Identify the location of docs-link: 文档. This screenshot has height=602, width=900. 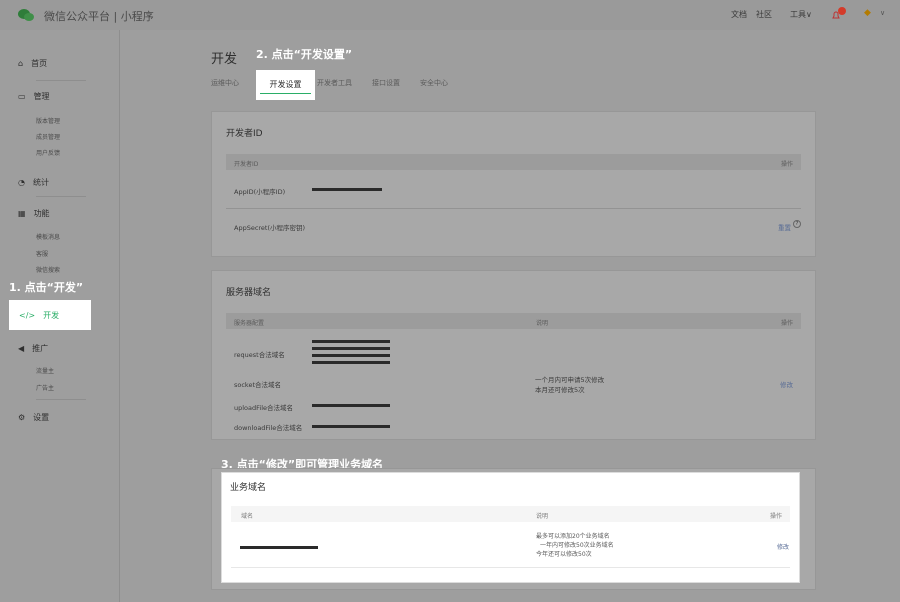
(739, 14).